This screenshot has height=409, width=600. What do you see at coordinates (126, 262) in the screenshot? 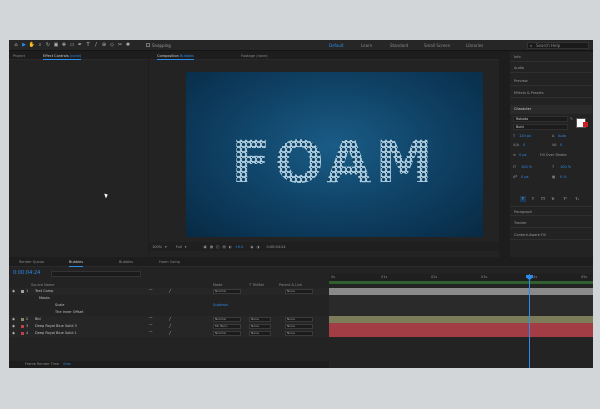
I see `tab-bubbles-comp-2: Bubbles` at bounding box center [126, 262].